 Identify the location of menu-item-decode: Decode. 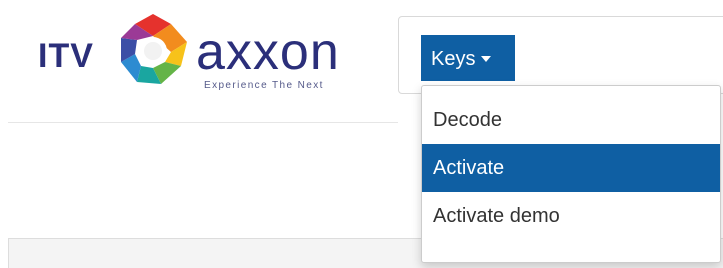
(571, 120).